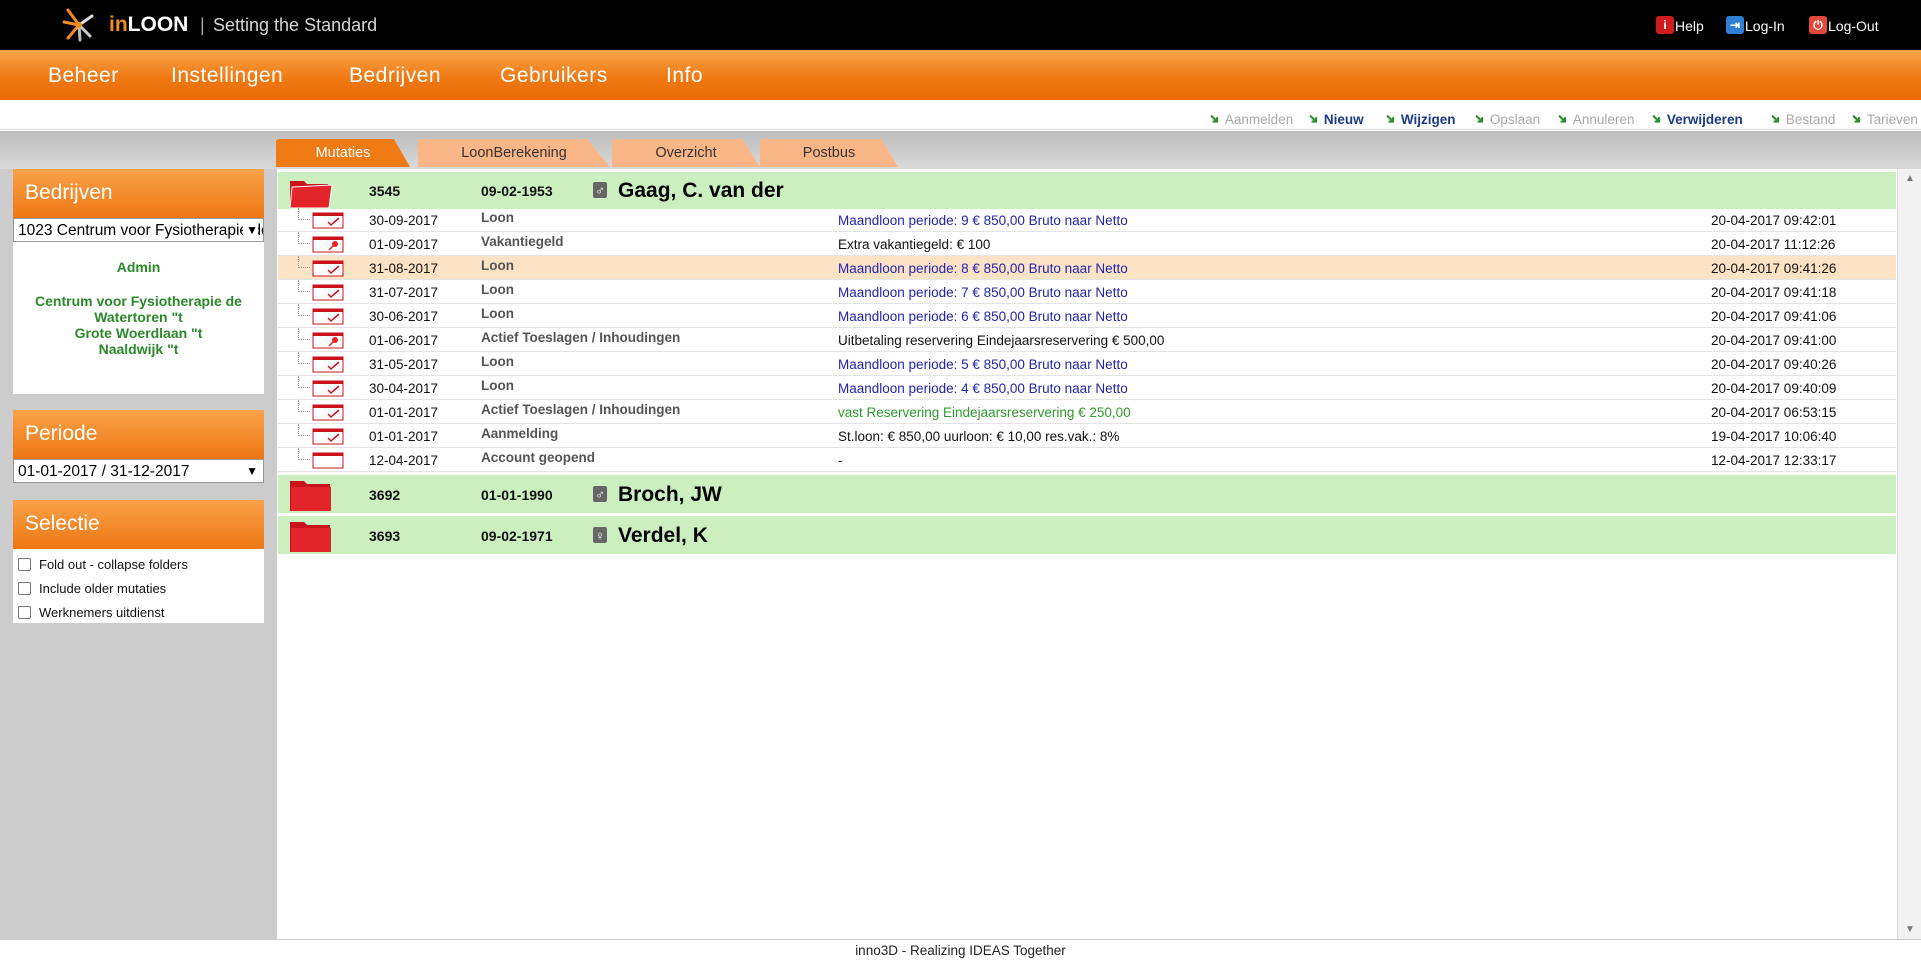 This screenshot has height=960, width=1921. What do you see at coordinates (1910, 929) in the screenshot?
I see `scroll-down-icon: ▼` at bounding box center [1910, 929].